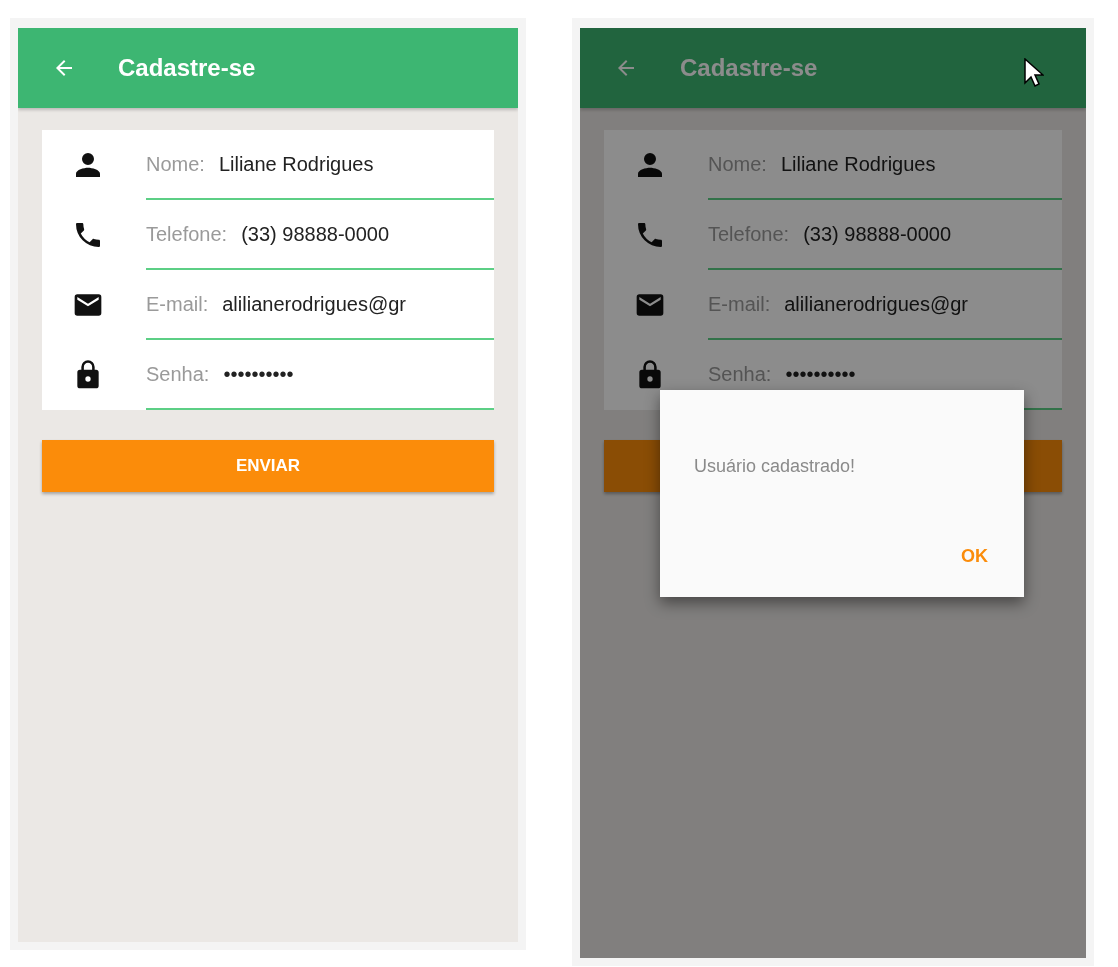 Image resolution: width=1118 pixels, height=967 pixels. Describe the element at coordinates (1034, 73) in the screenshot. I see `mouse-cursor-icon` at that location.